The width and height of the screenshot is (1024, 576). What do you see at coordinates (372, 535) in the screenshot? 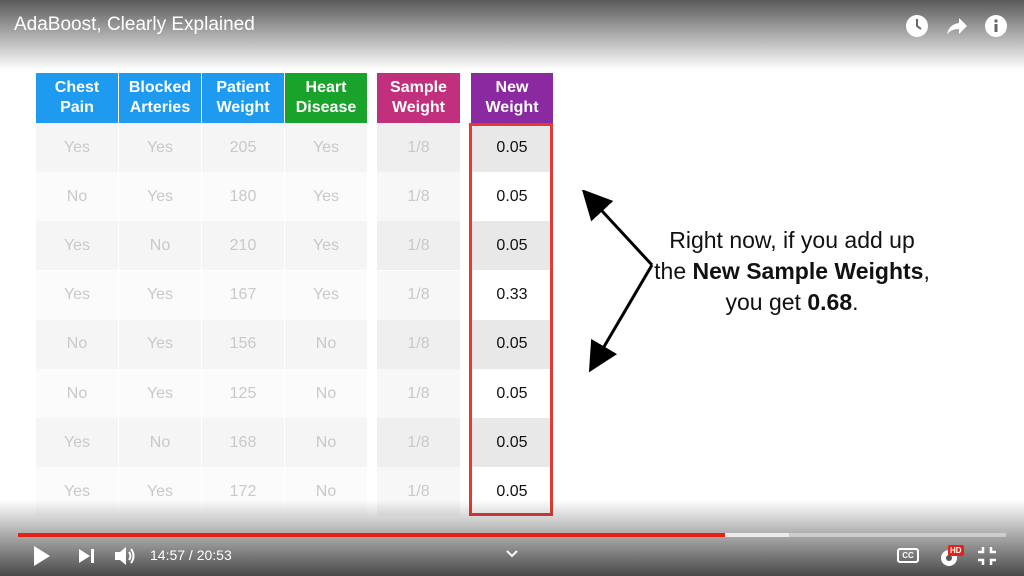
I see `progress-played` at bounding box center [372, 535].